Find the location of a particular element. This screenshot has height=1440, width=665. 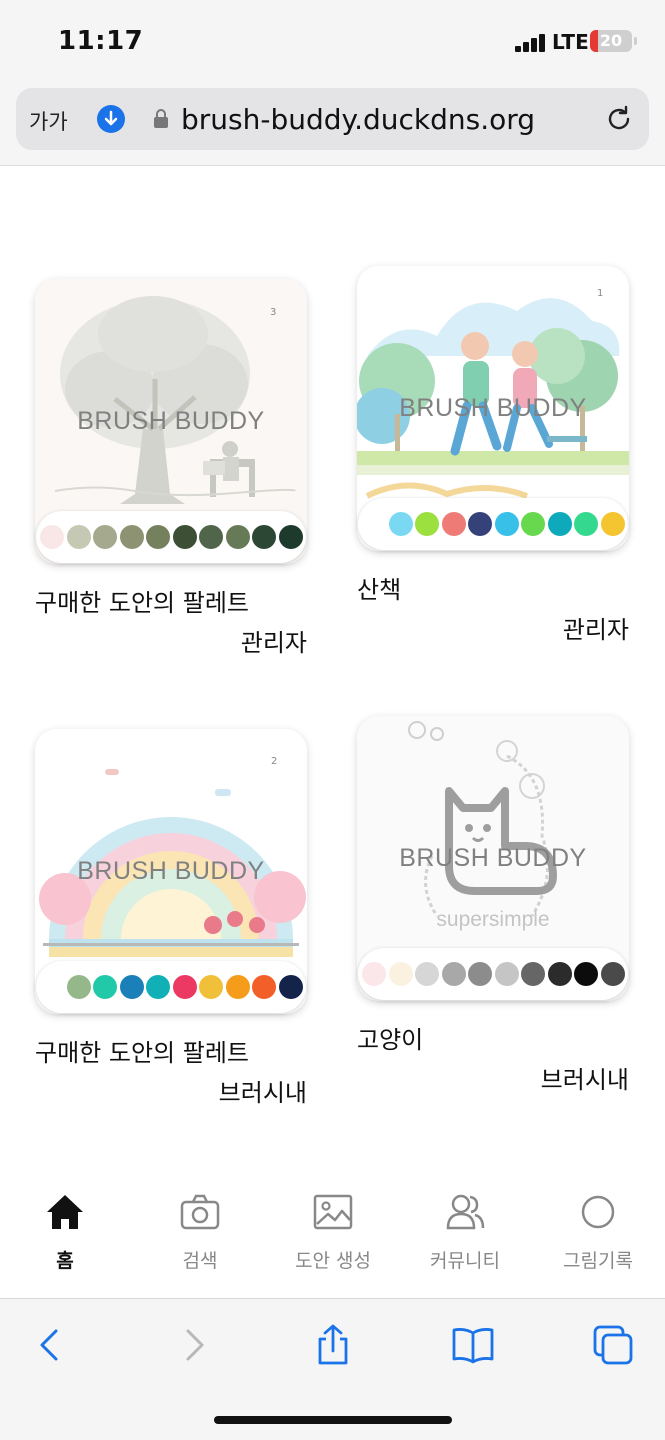

reload-icon is located at coordinates (619, 119).